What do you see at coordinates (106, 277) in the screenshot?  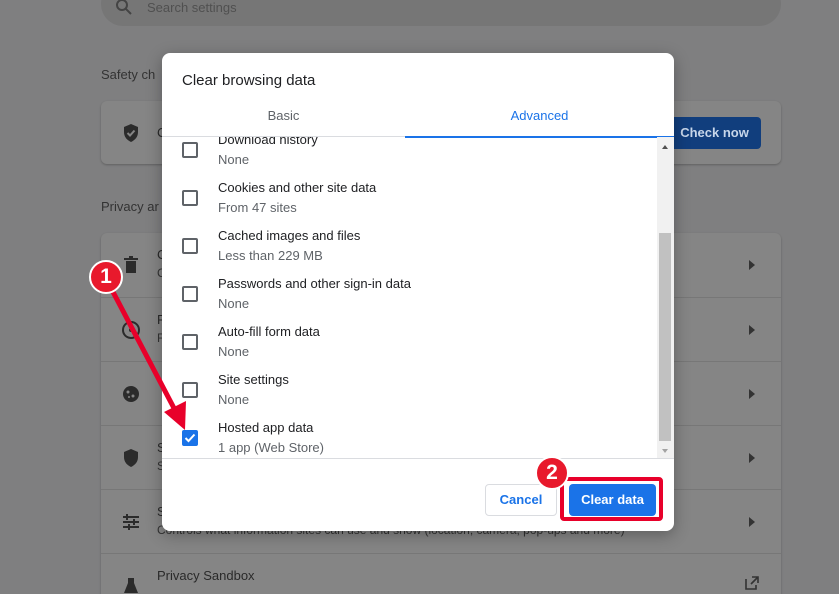 I see `step-1-badge: 1` at bounding box center [106, 277].